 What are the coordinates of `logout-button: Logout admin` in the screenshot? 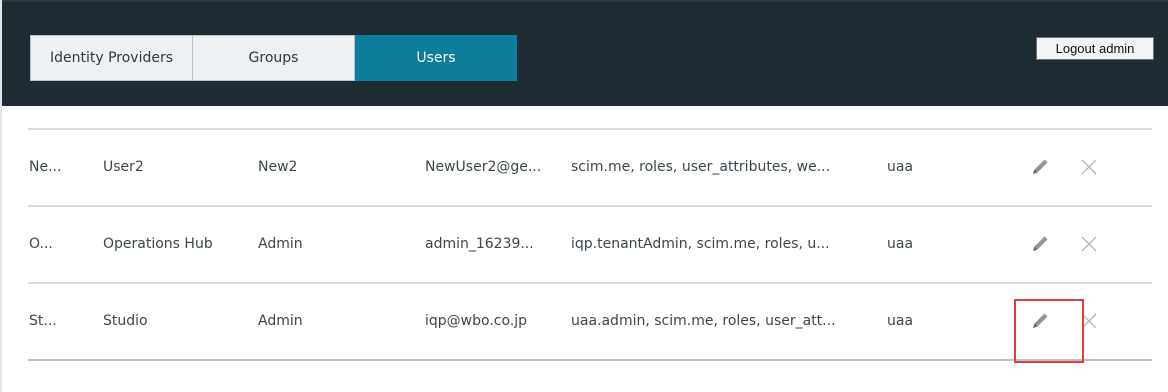 It's located at (1095, 48).